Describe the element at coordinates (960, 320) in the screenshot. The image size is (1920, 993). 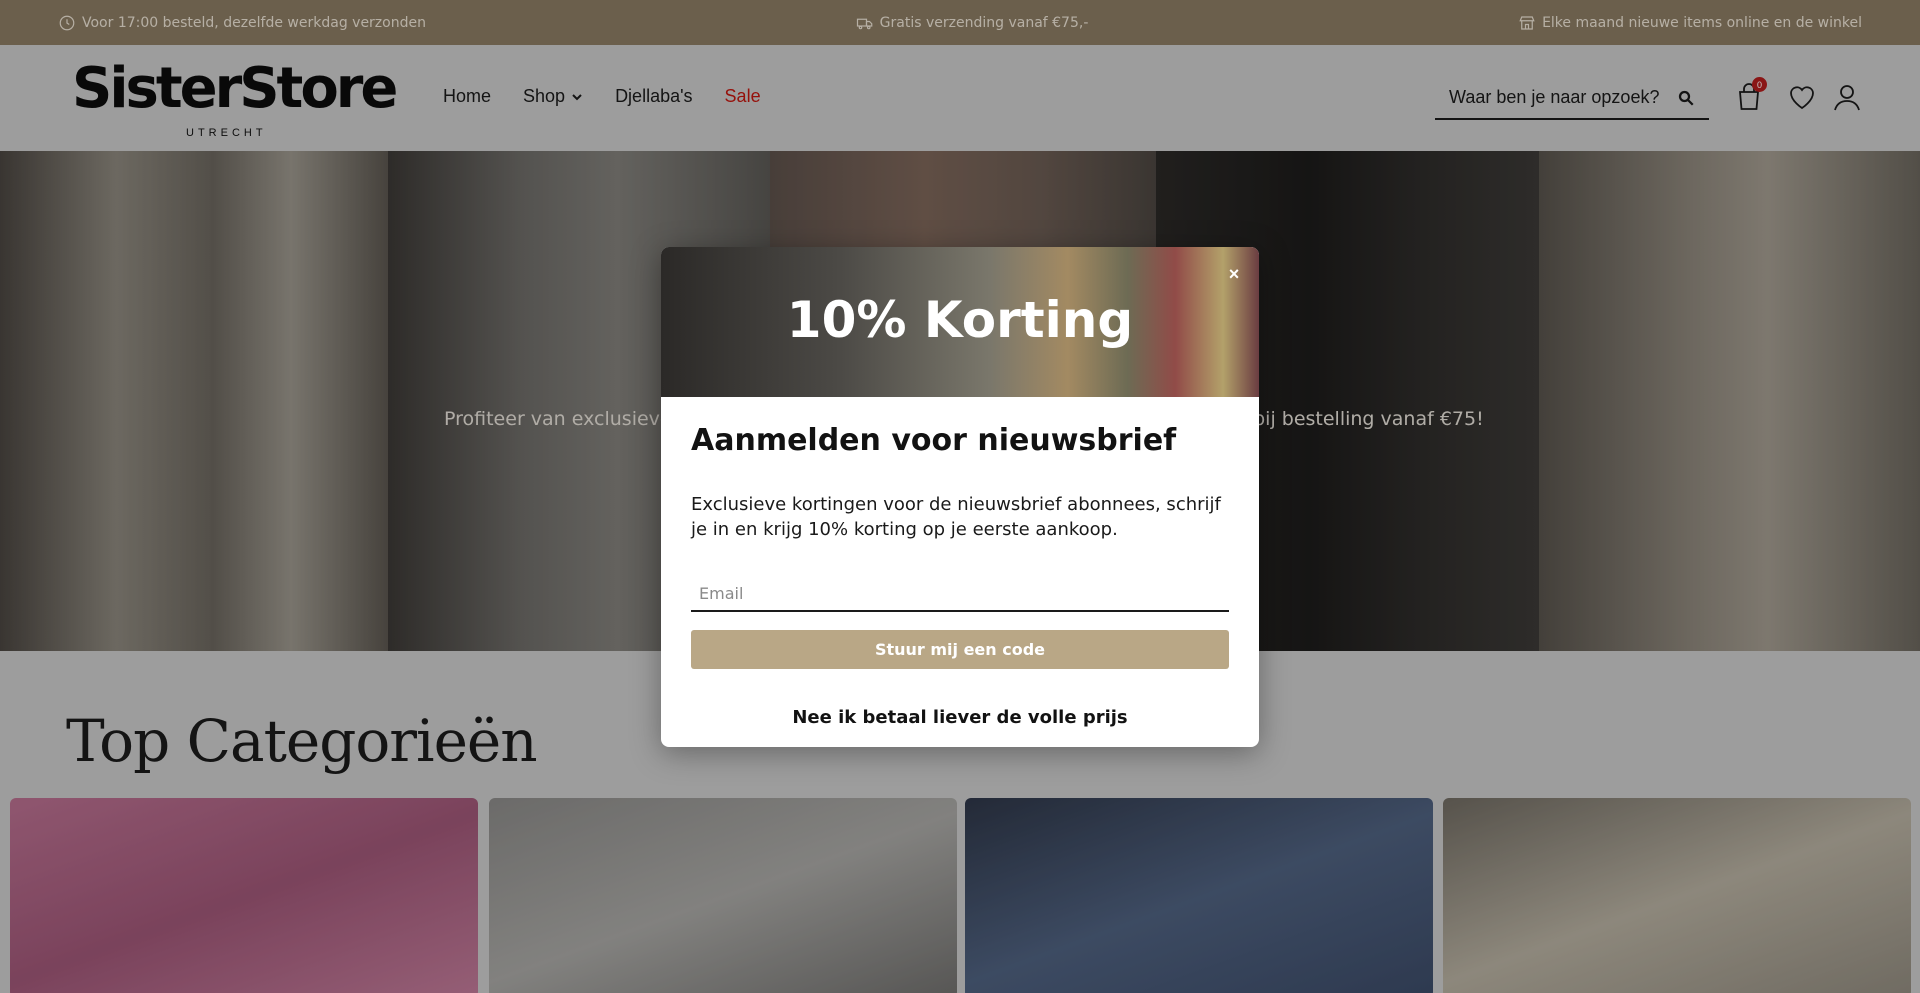
I see `modal-title: 10% Korting` at that location.